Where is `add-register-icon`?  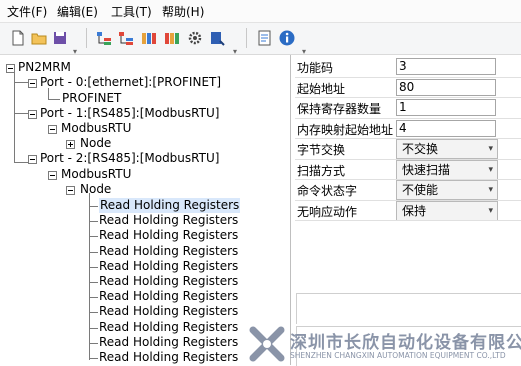 add-register-icon is located at coordinates (149, 38).